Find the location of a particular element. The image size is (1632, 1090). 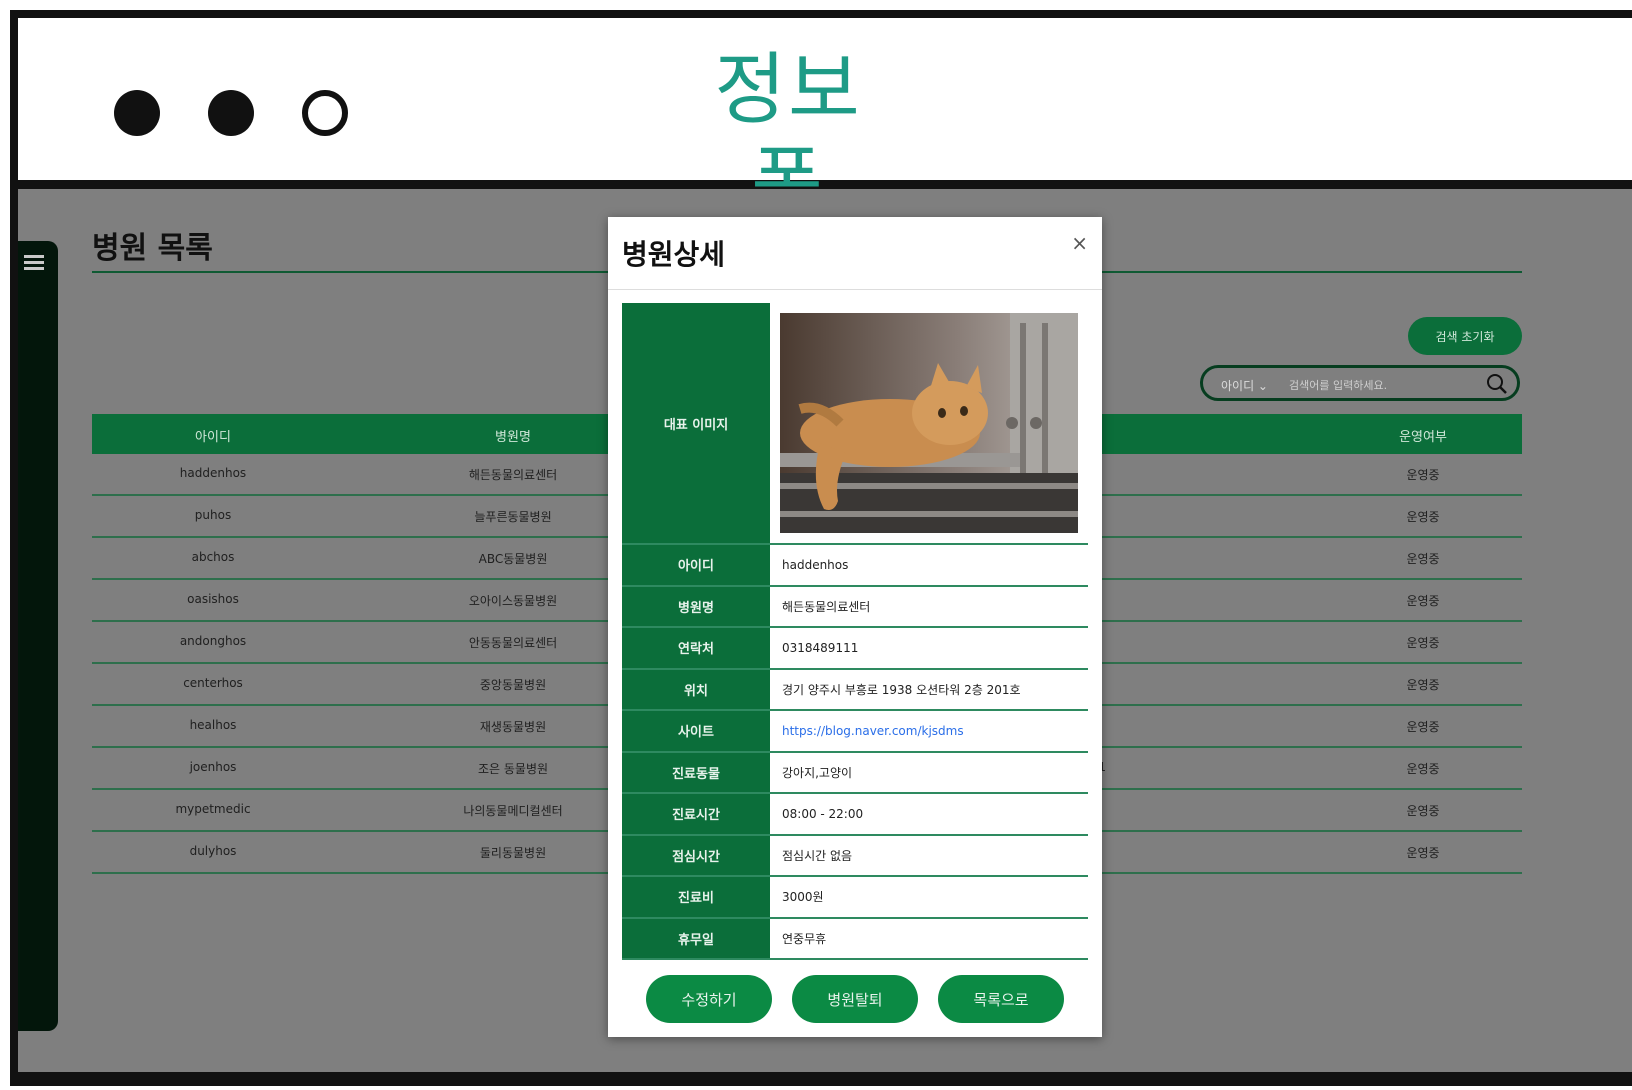

detail-value: 연중무휴 is located at coordinates (929, 938).